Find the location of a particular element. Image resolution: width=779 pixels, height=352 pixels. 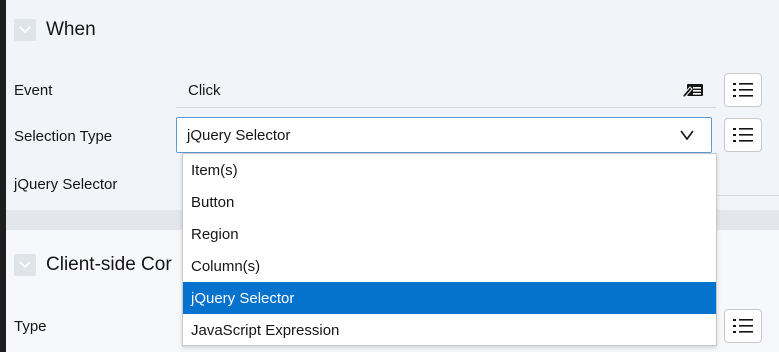

dropdown-option: Item(s) is located at coordinates (449, 170).